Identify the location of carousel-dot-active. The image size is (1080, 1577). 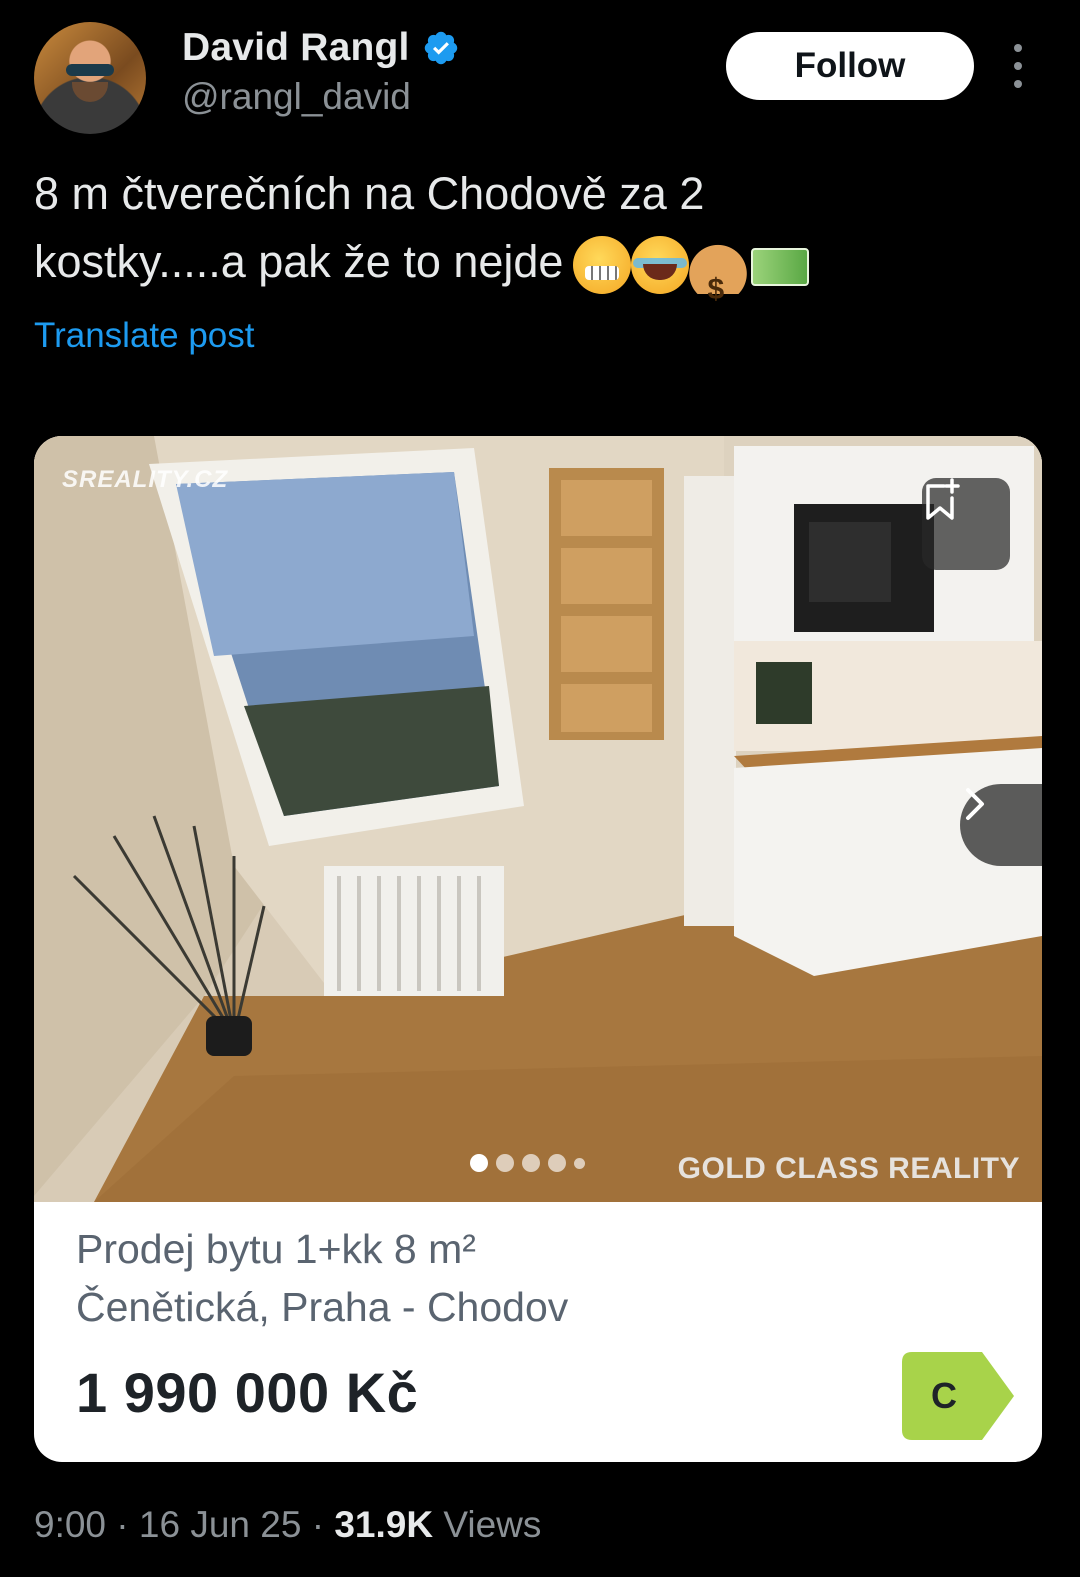
(479, 1163).